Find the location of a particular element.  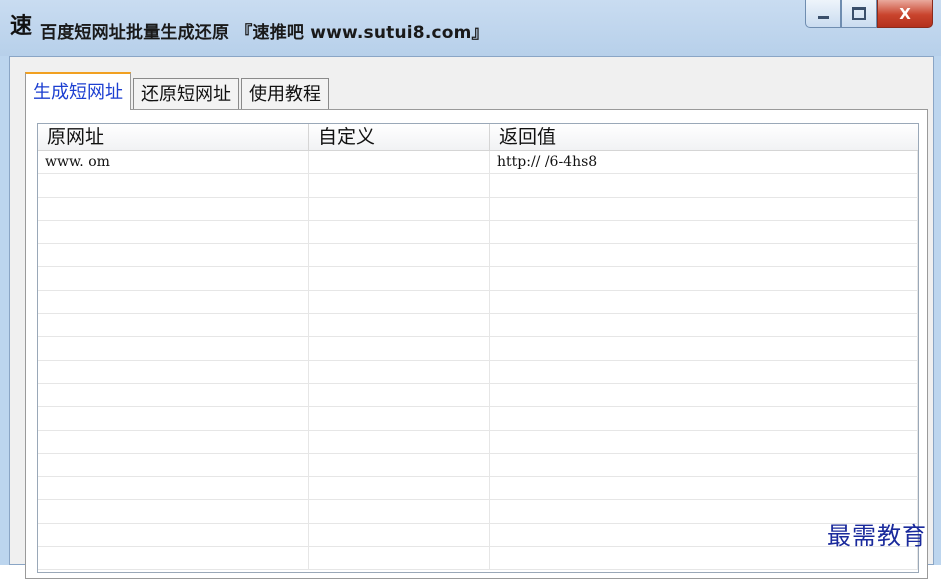

minimize-icon is located at coordinates (823, 17).